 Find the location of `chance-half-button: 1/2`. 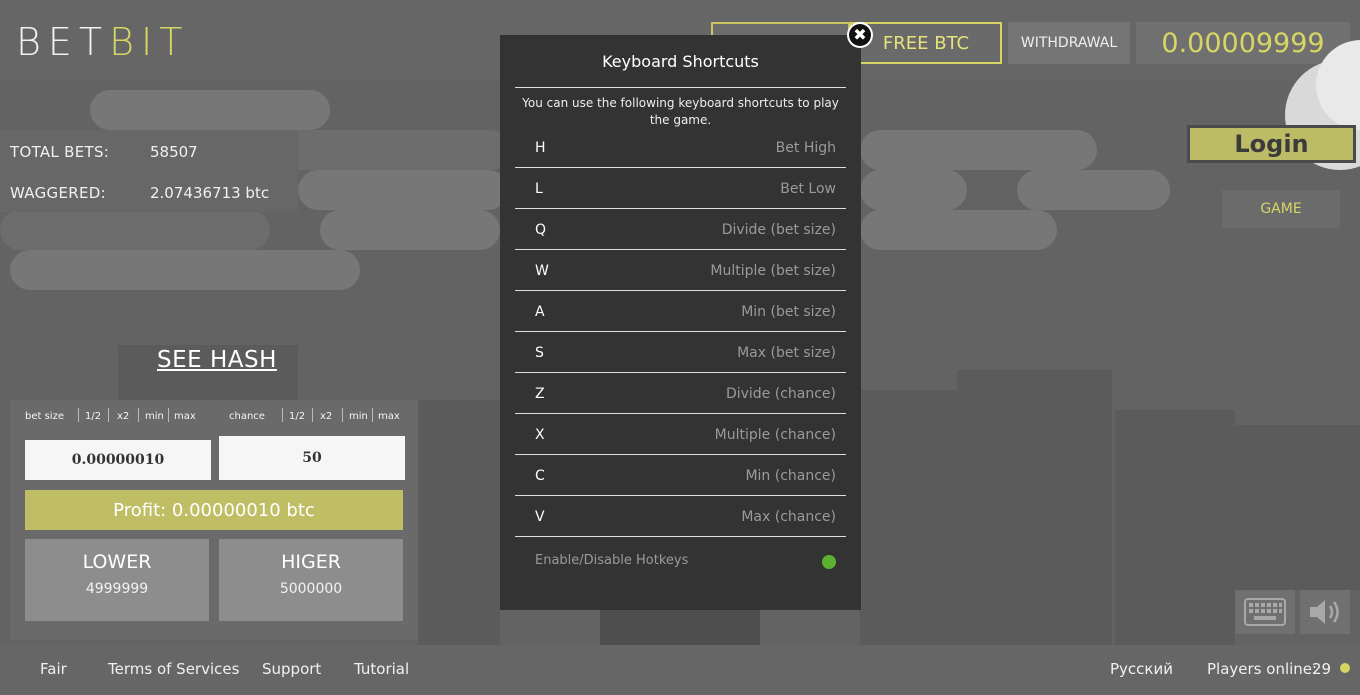

chance-half-button: 1/2 is located at coordinates (297, 416).